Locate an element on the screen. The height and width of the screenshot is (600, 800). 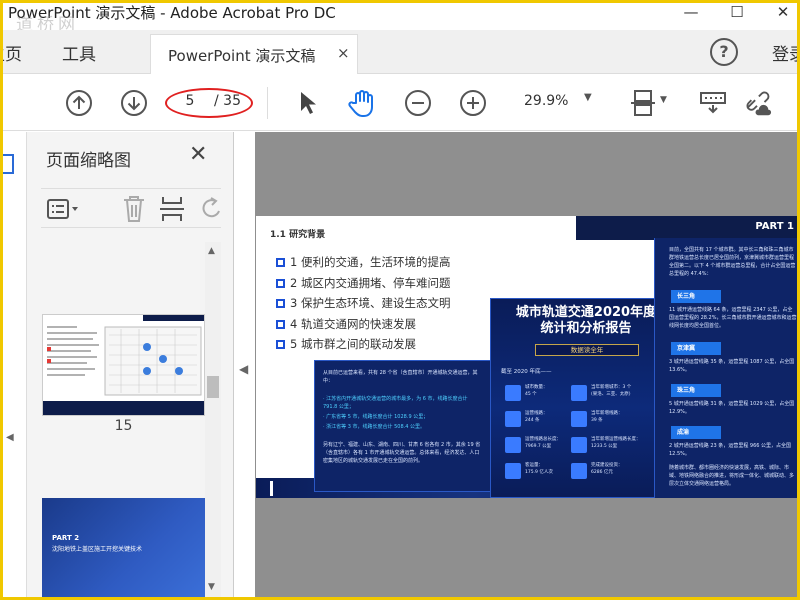
delete-page-icon is located at coordinates (134, 211).